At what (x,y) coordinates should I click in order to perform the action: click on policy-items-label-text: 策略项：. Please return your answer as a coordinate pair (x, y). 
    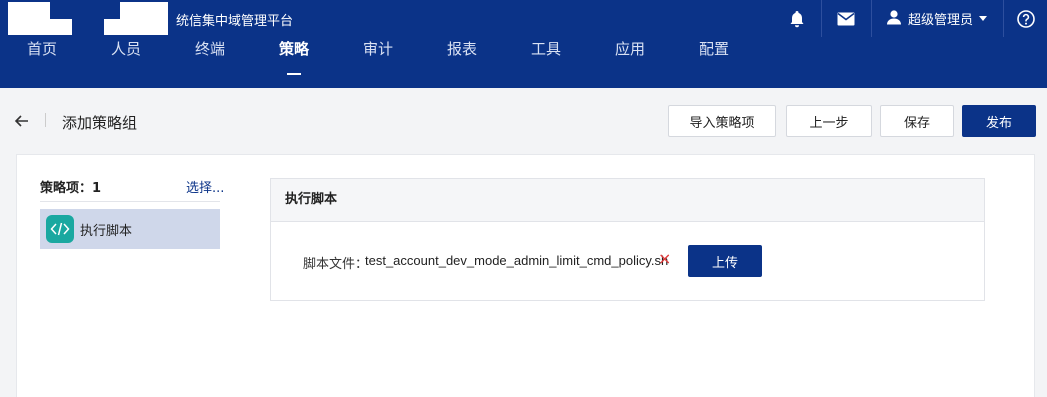
    Looking at the image, I should click on (66, 188).